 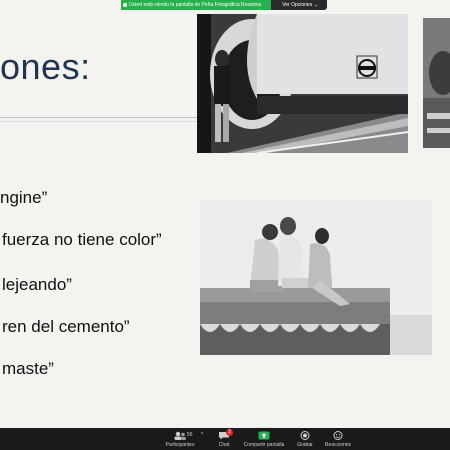 What do you see at coordinates (24, 197) in the screenshot?
I see `slide-bullet: ngine”` at bounding box center [24, 197].